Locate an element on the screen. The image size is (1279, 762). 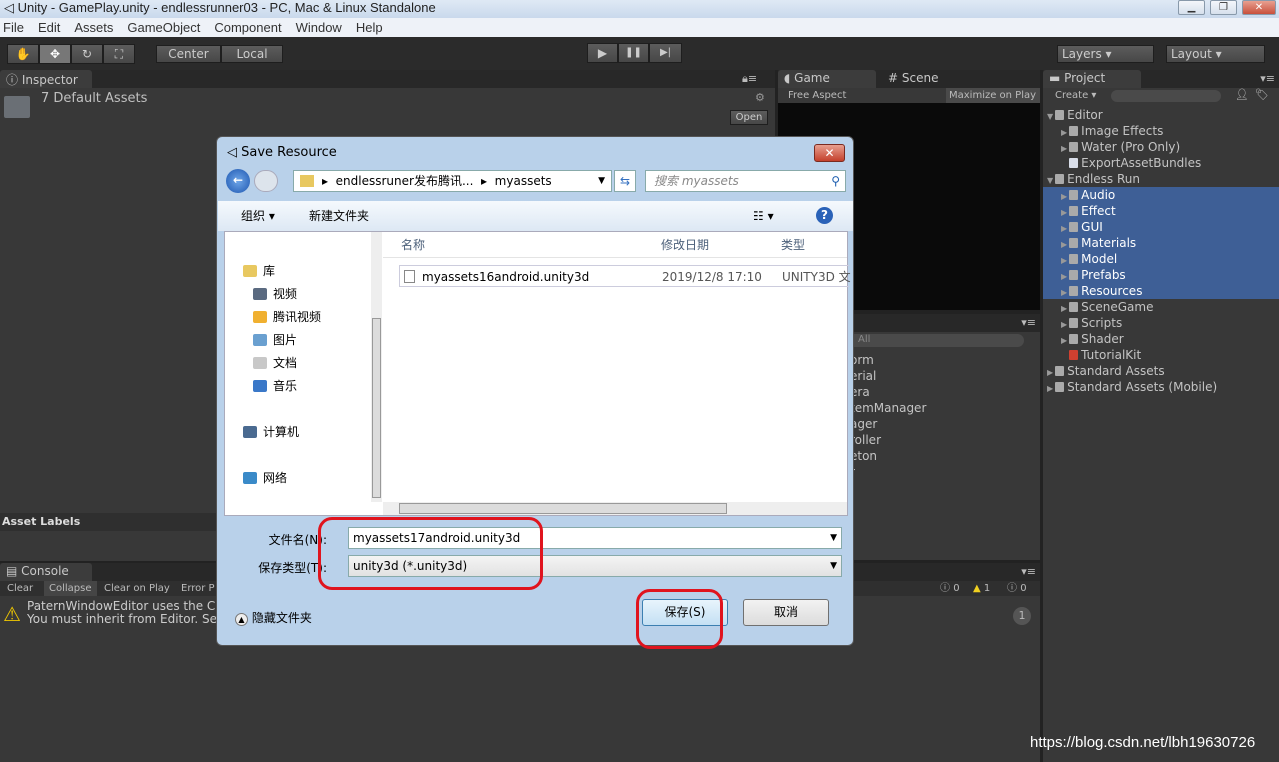
nav-item: 网络 is located at coordinates (265, 478).